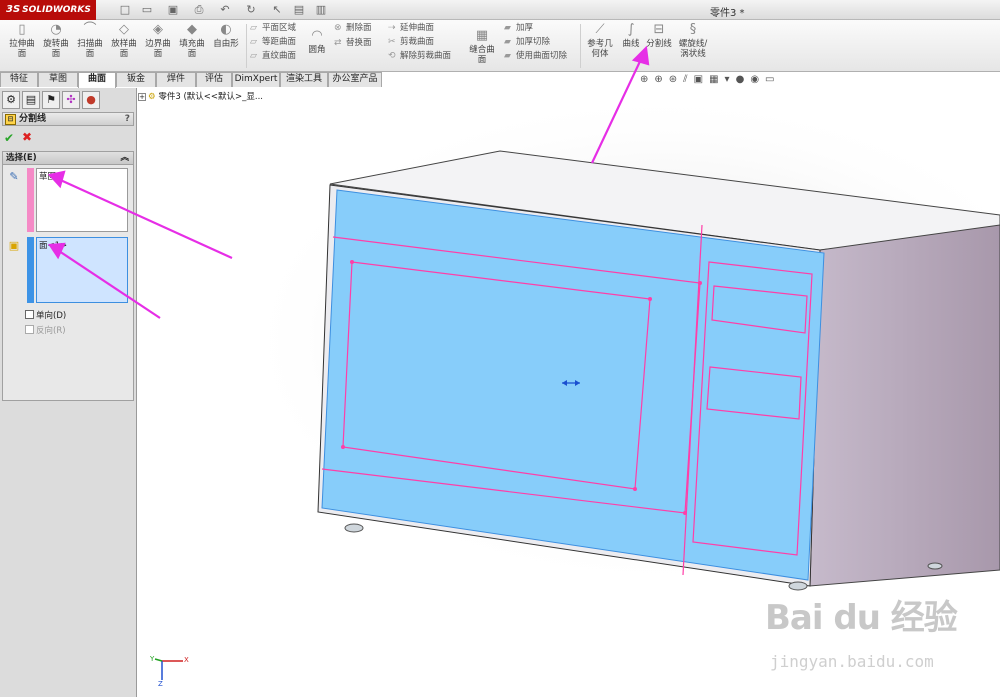 This screenshot has width=1000, height=697. Describe the element at coordinates (225, 10) in the screenshot. I see `undo-icon: ↶` at that location.